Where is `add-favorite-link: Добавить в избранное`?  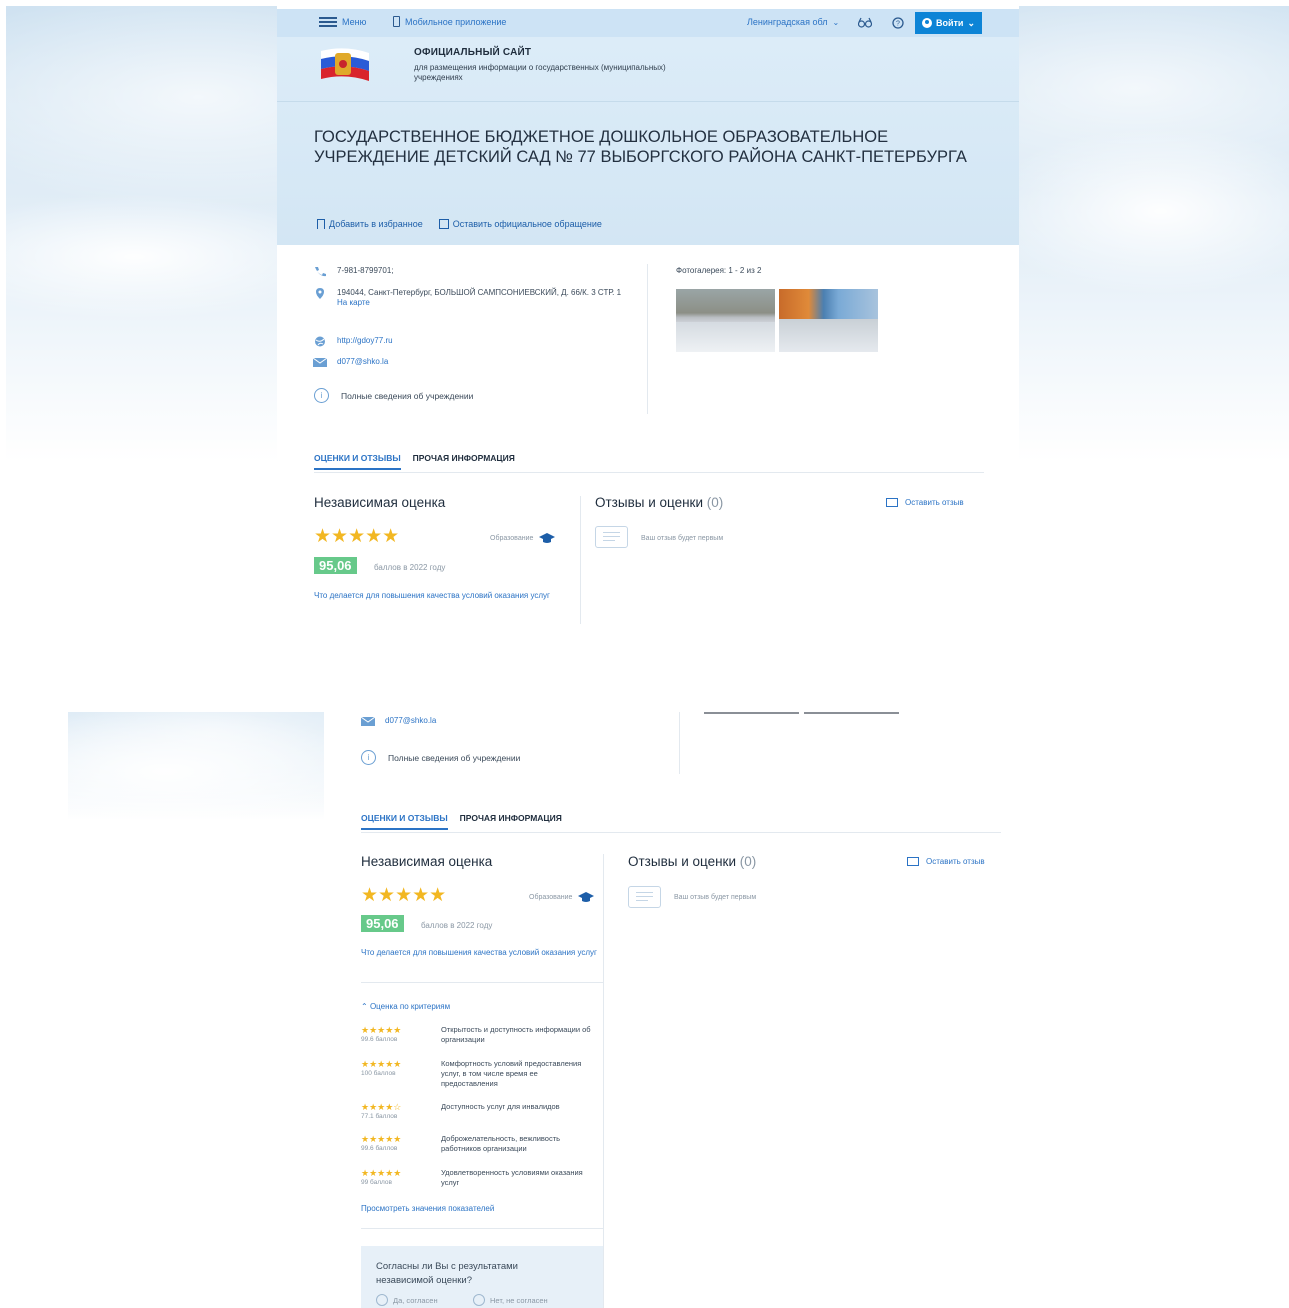
add-favorite-link: Добавить в избранное is located at coordinates (370, 224).